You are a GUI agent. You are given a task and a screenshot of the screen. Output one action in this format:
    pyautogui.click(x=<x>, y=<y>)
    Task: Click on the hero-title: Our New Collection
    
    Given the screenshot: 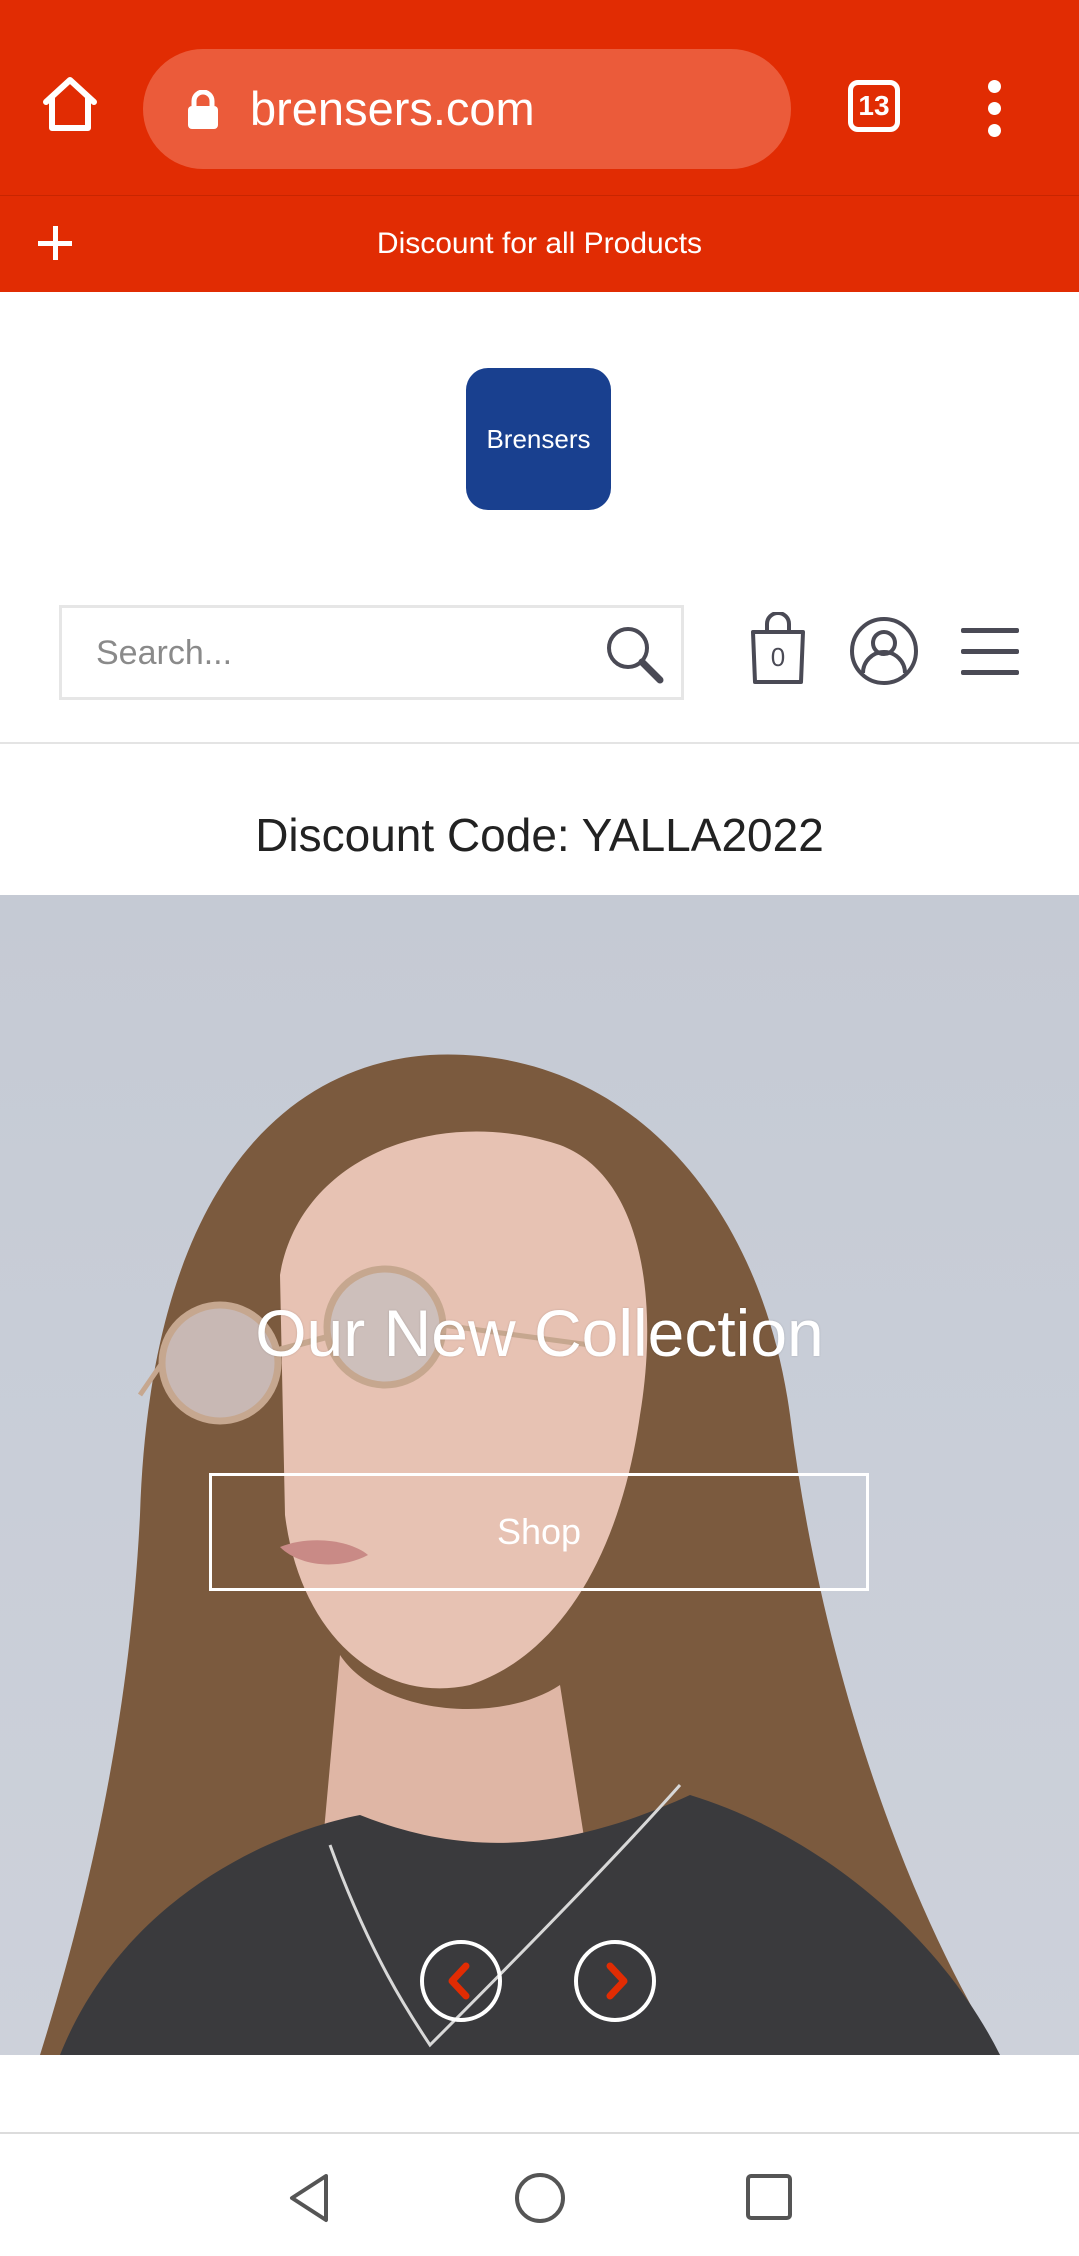 What is the action you would take?
    pyautogui.click(x=539, y=1333)
    